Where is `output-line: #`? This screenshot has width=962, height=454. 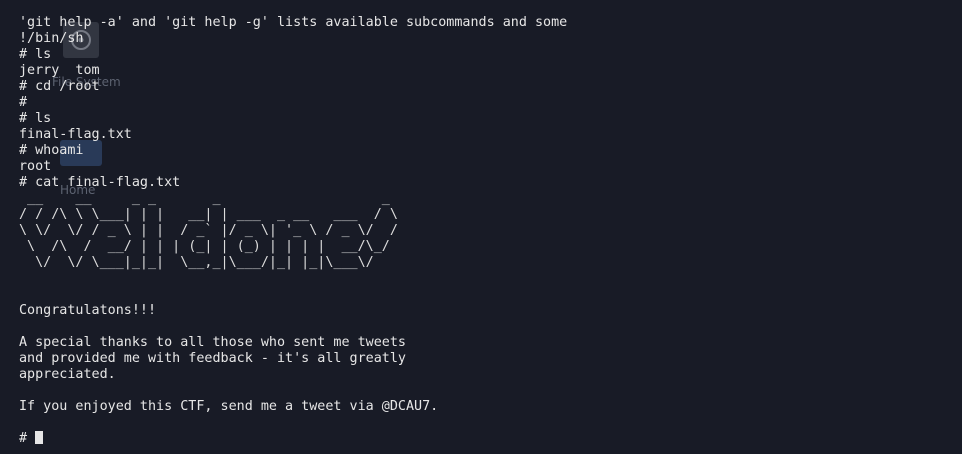 output-line: # is located at coordinates (23, 102).